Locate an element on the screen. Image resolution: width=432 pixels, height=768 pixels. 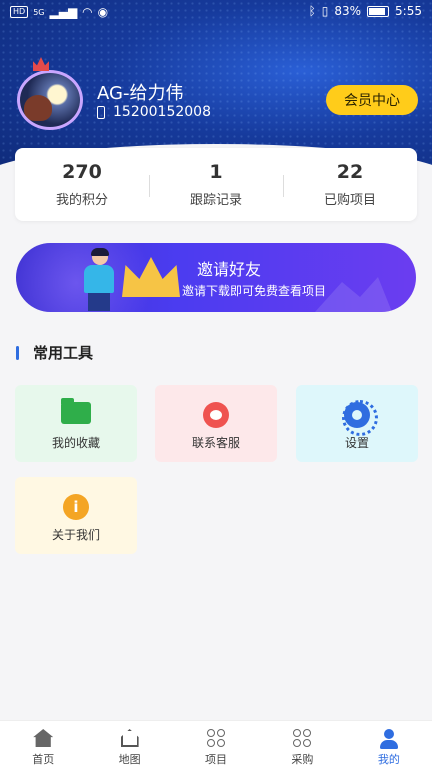
tool-about-us: i 关于我们 is located at coordinates (76, 515).